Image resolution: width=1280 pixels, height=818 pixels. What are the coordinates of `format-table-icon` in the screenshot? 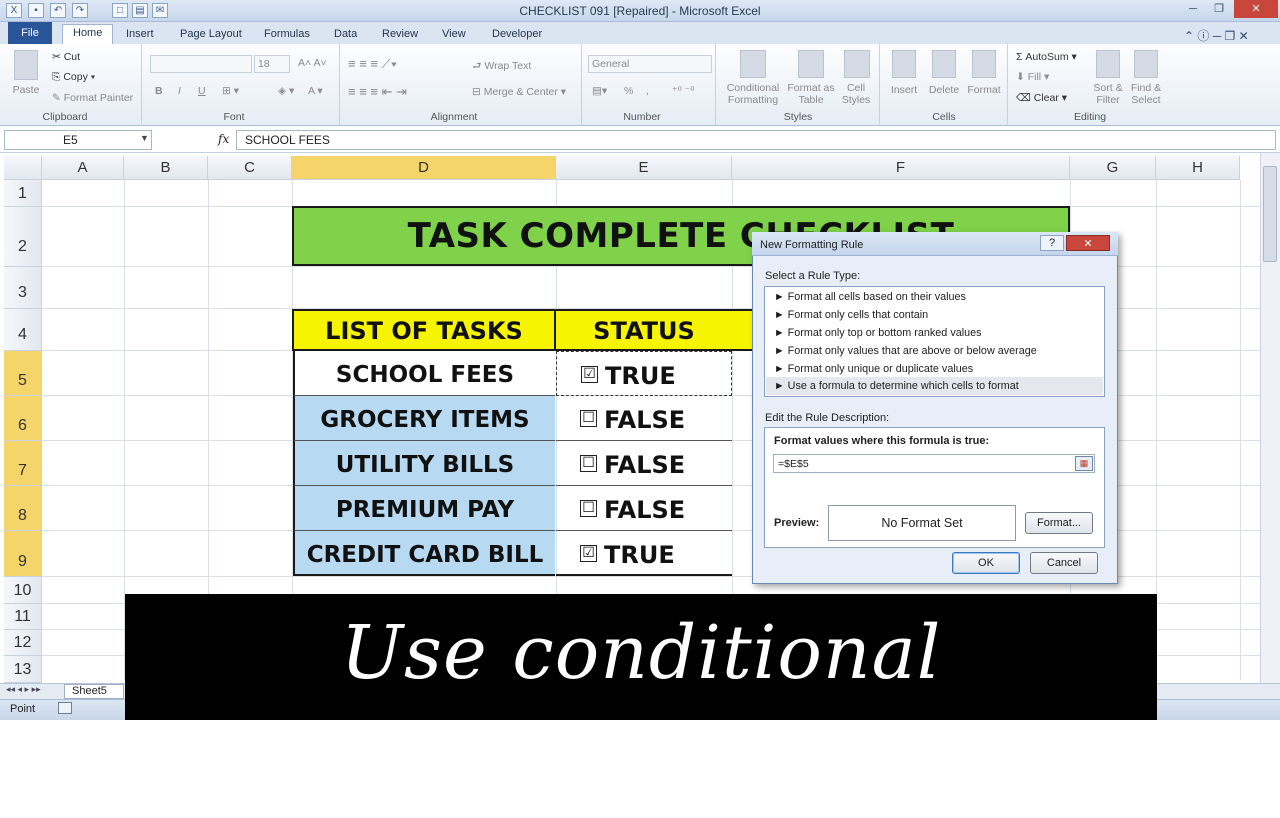 It's located at (811, 64).